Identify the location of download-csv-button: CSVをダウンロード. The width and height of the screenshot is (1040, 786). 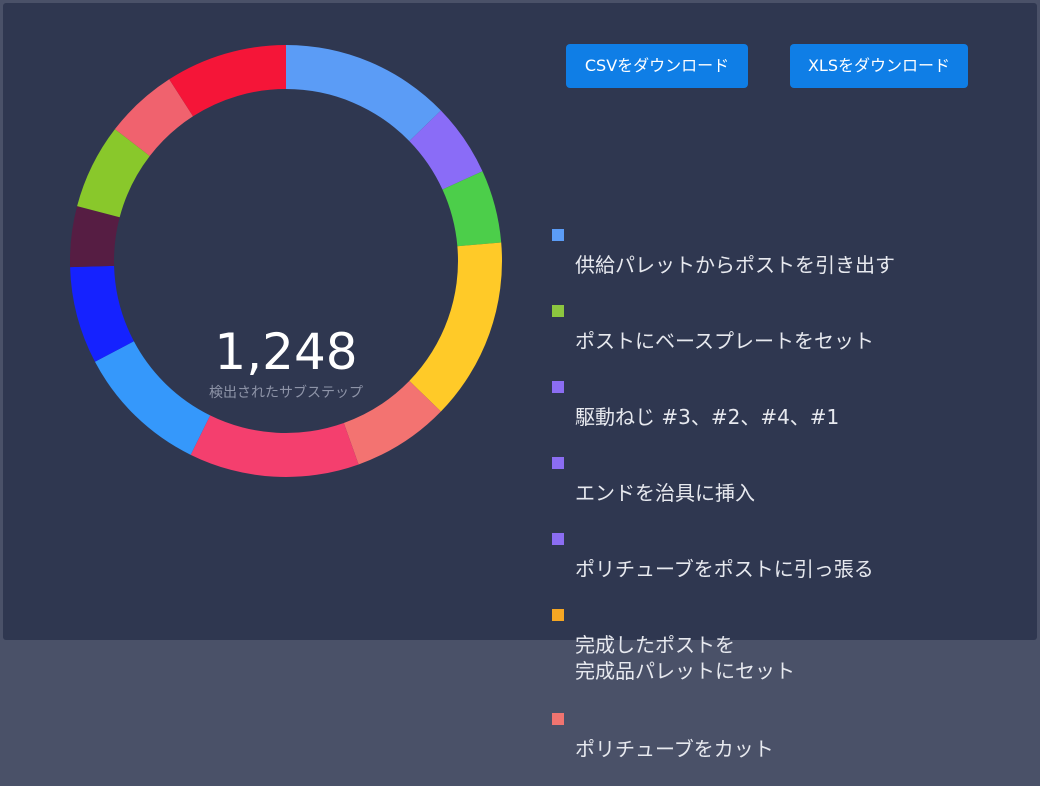
(657, 66).